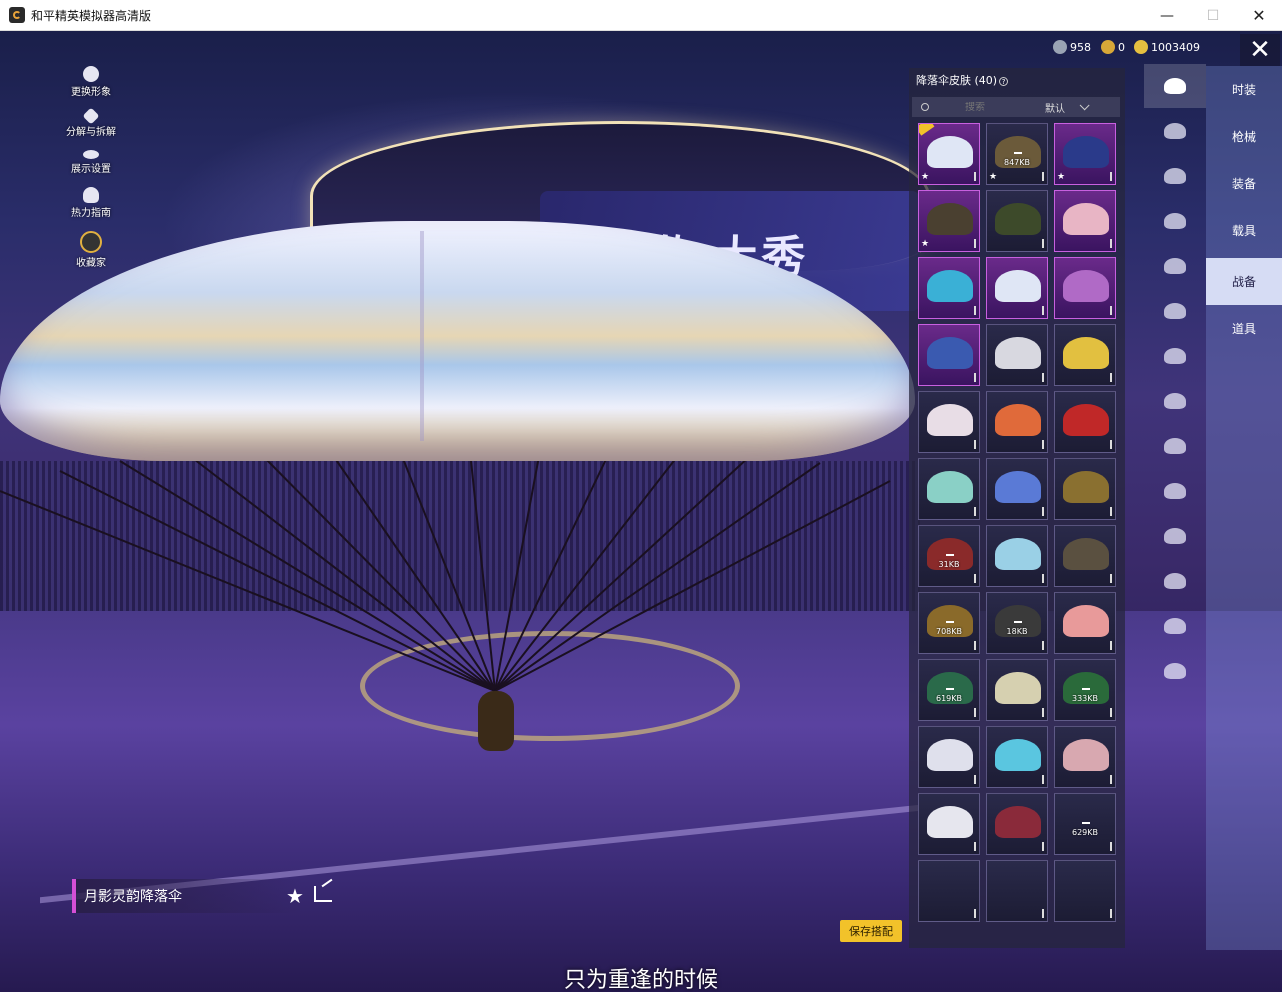 The height and width of the screenshot is (992, 1282). I want to click on help-icon: ?, so click(1004, 81).